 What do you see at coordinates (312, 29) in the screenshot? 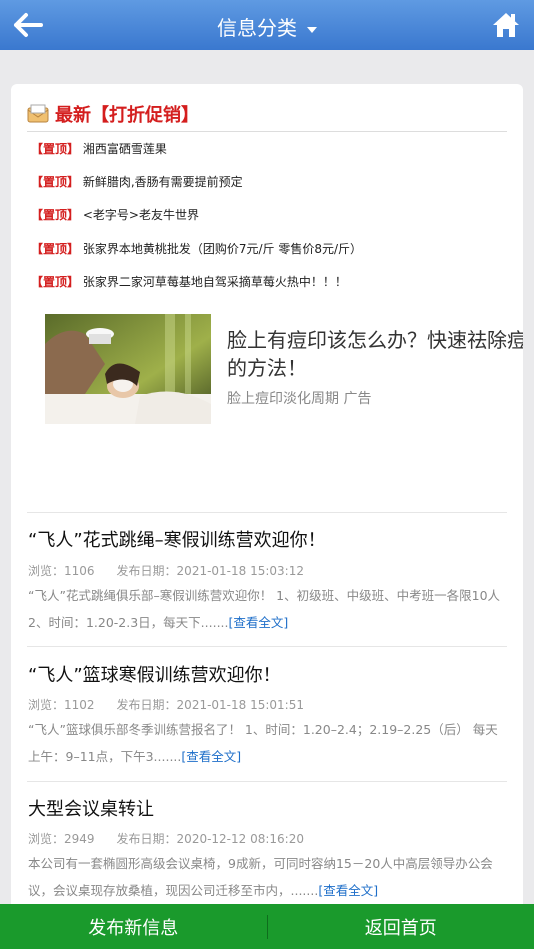
I see `caret-down-icon` at bounding box center [312, 29].